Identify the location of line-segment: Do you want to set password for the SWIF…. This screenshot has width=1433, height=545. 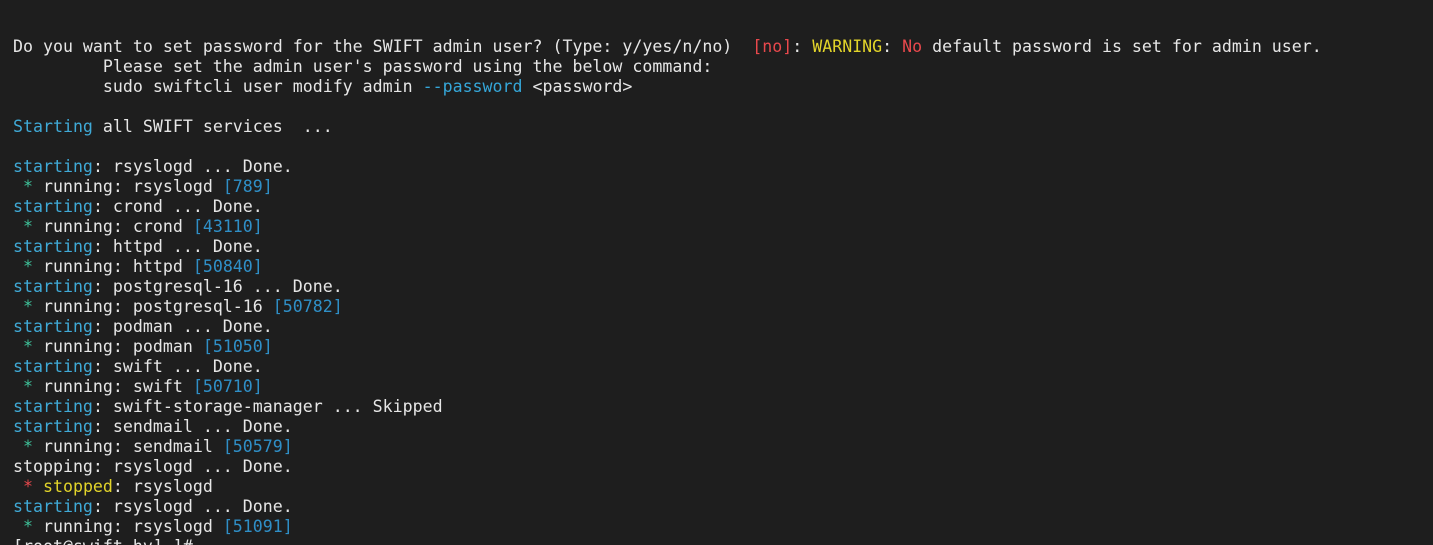
(383, 46).